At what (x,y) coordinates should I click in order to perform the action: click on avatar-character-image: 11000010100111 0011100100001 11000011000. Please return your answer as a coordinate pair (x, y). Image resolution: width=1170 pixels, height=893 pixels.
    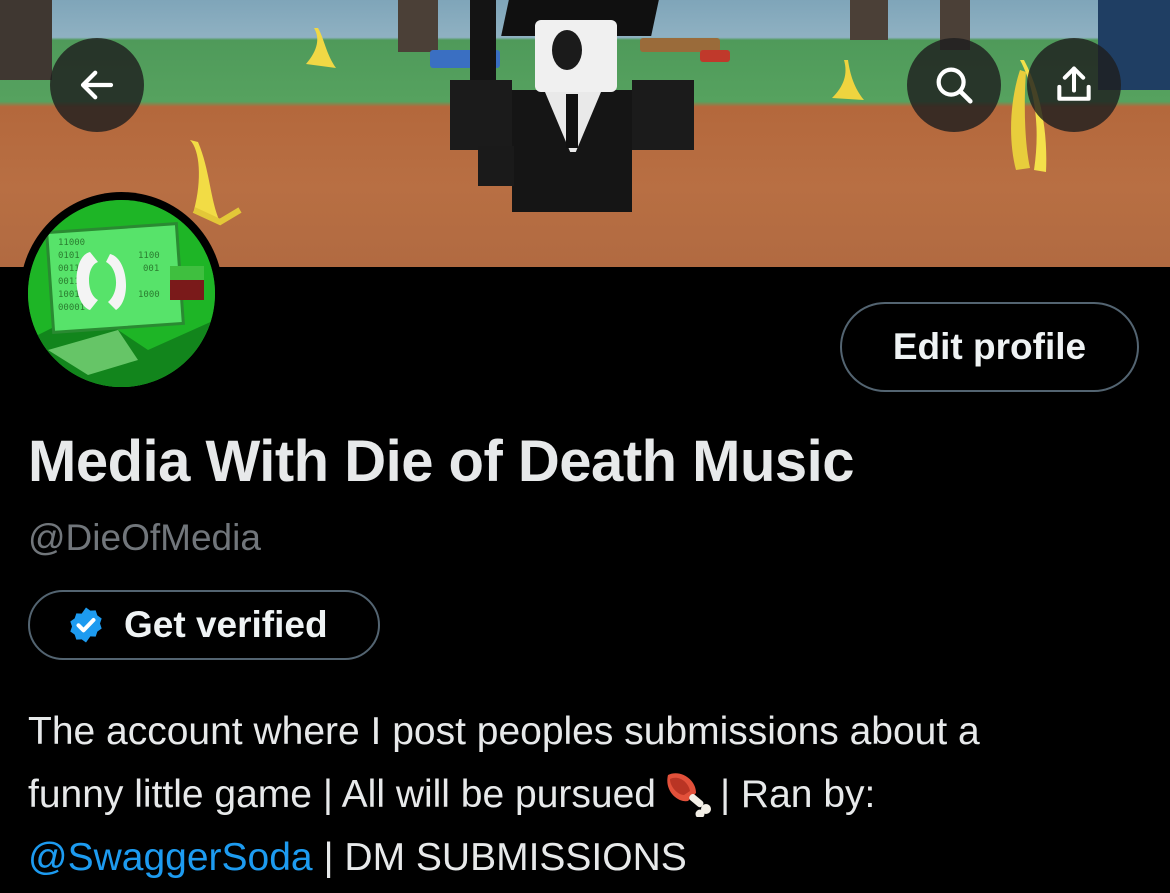
    Looking at the image, I should click on (121, 293).